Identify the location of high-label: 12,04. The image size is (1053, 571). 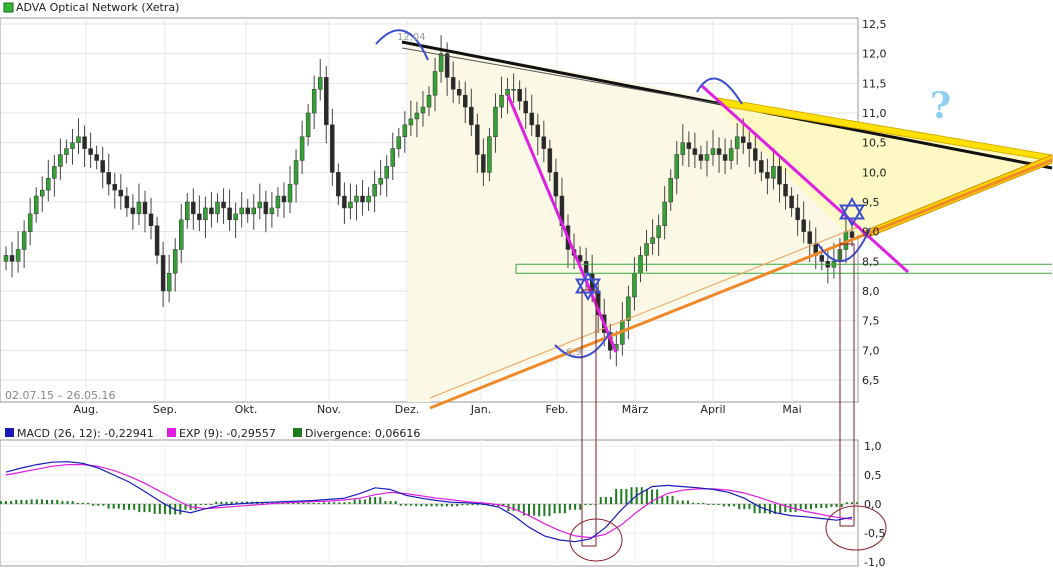
(411, 37).